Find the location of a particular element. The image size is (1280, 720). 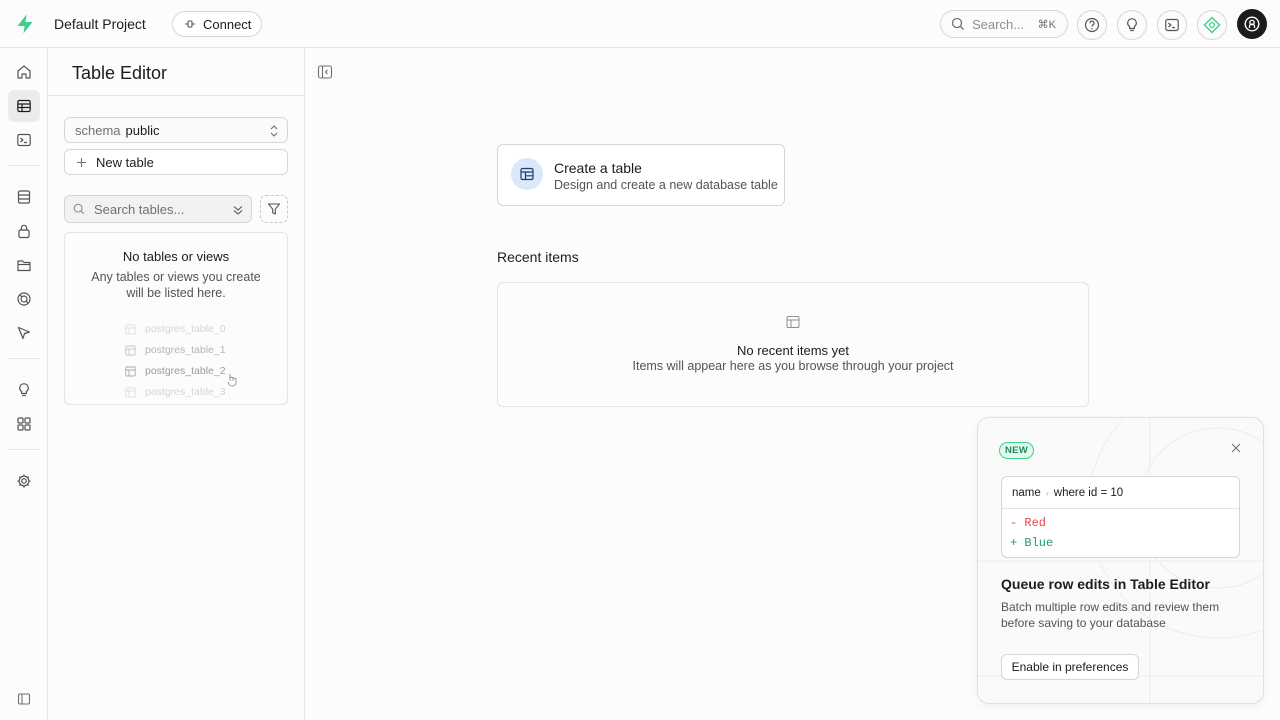

ghost-table-item: postgres_table_1 is located at coordinates (175, 350).